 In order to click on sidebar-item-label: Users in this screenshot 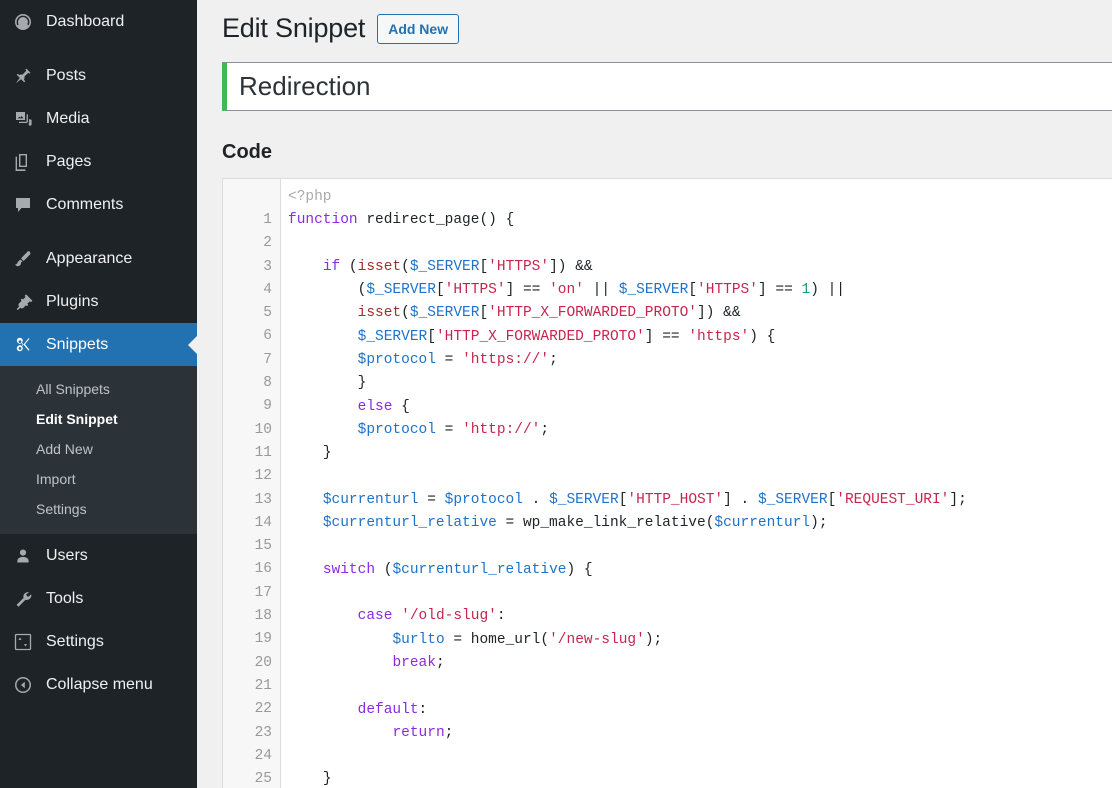, I will do `click(67, 555)`.